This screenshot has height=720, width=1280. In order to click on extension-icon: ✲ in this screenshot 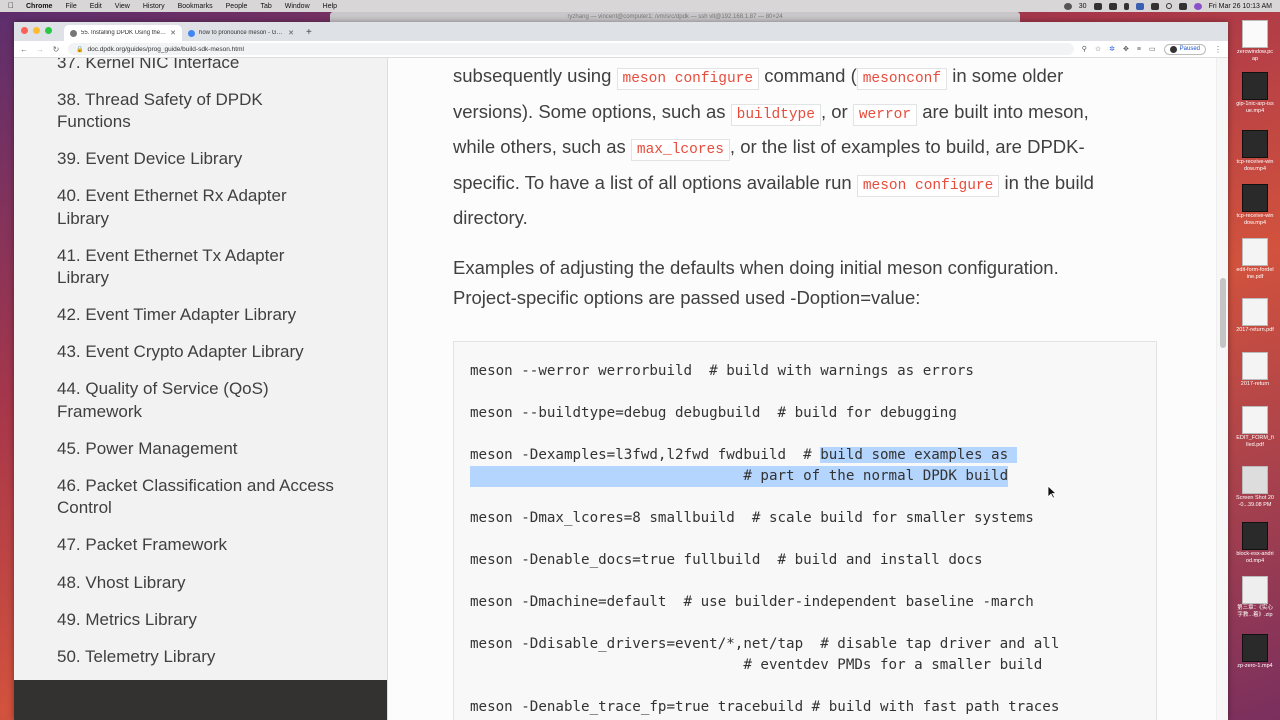, I will do `click(1112, 49)`.